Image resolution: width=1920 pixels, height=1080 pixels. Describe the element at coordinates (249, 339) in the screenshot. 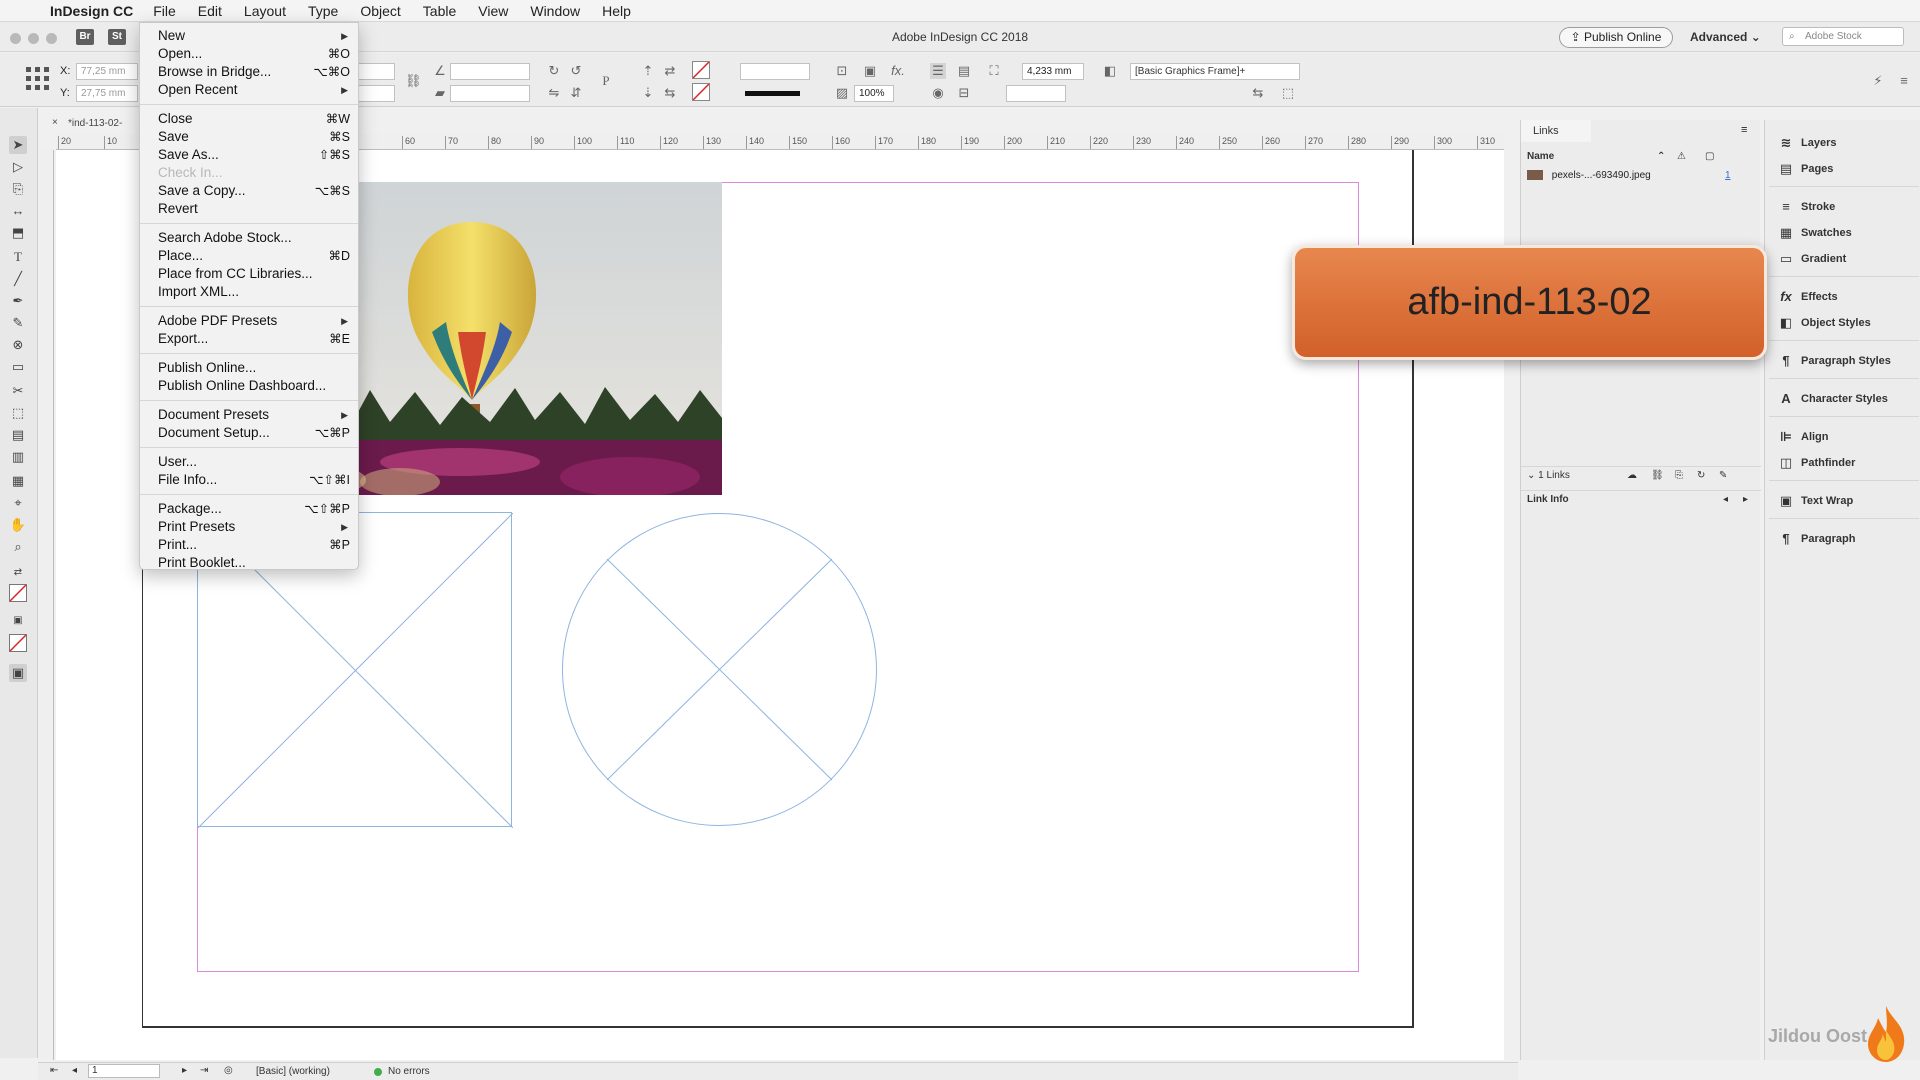

I see `menu-item-export: Export... ⌘E` at that location.